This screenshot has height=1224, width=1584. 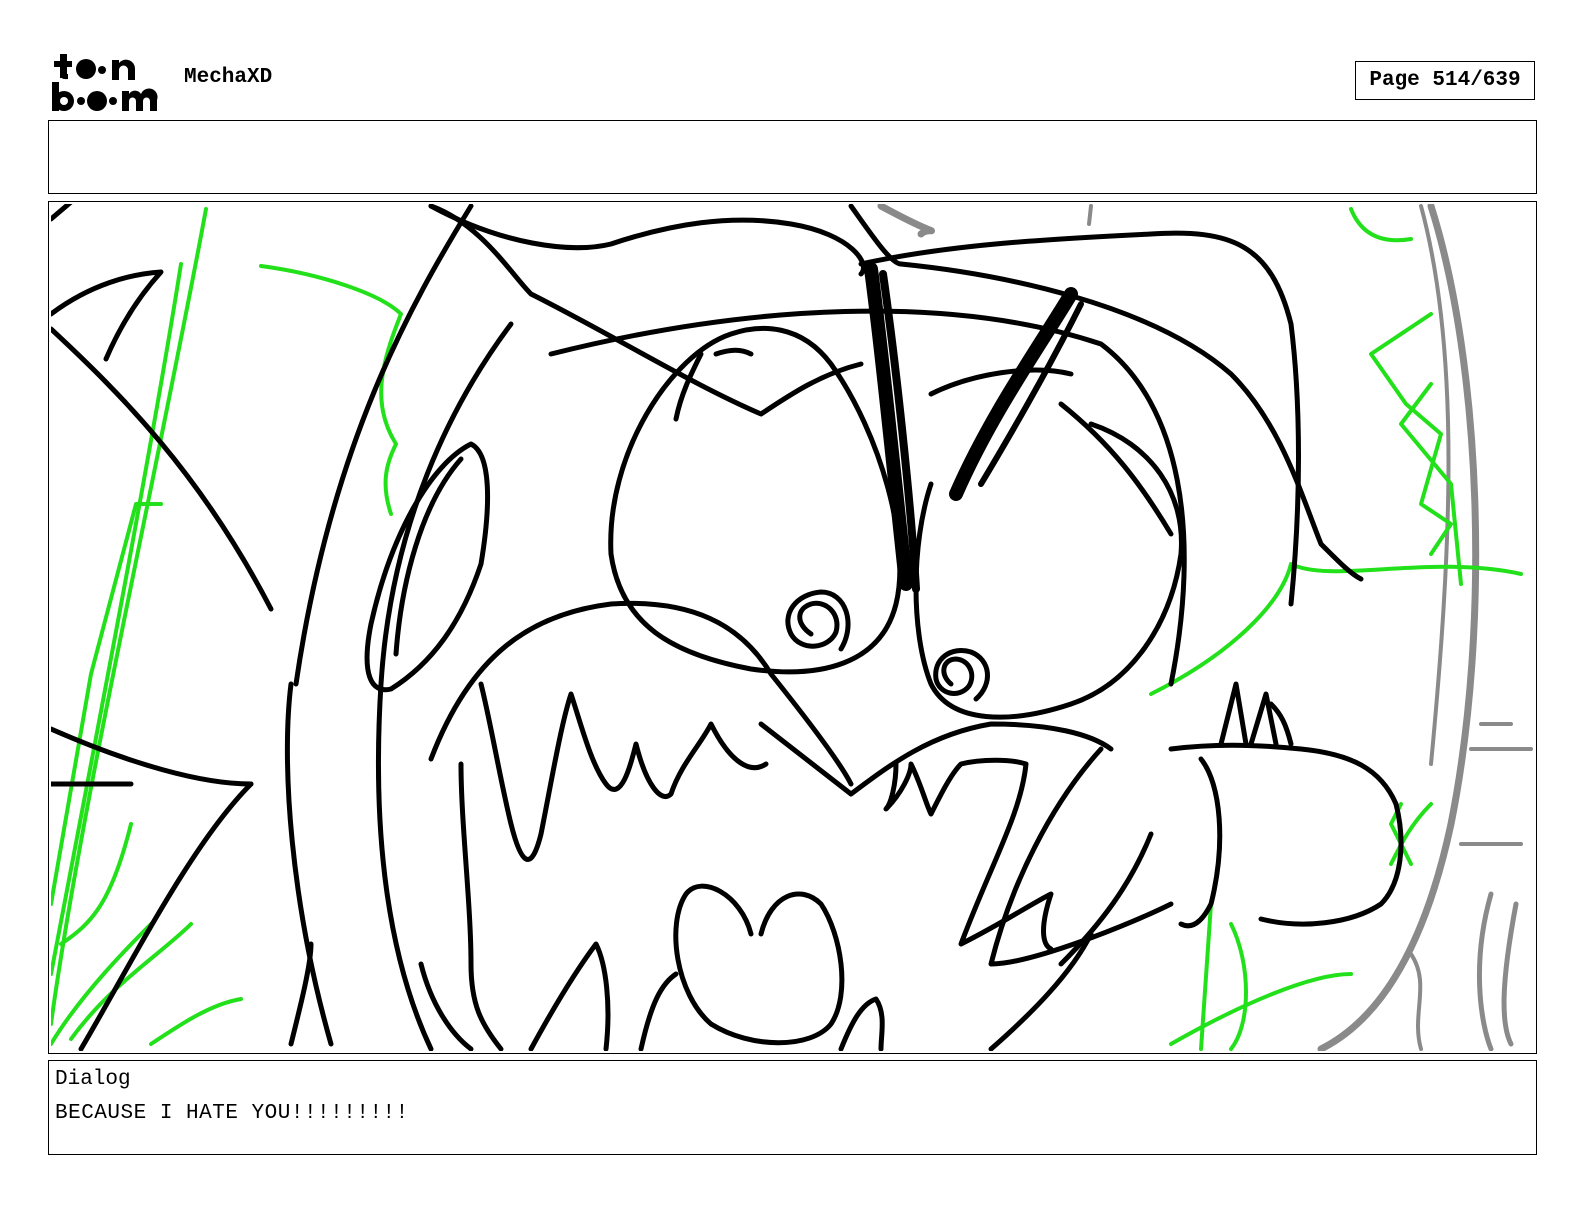 I want to click on page-indicator: Page 514/639, so click(x=1445, y=80).